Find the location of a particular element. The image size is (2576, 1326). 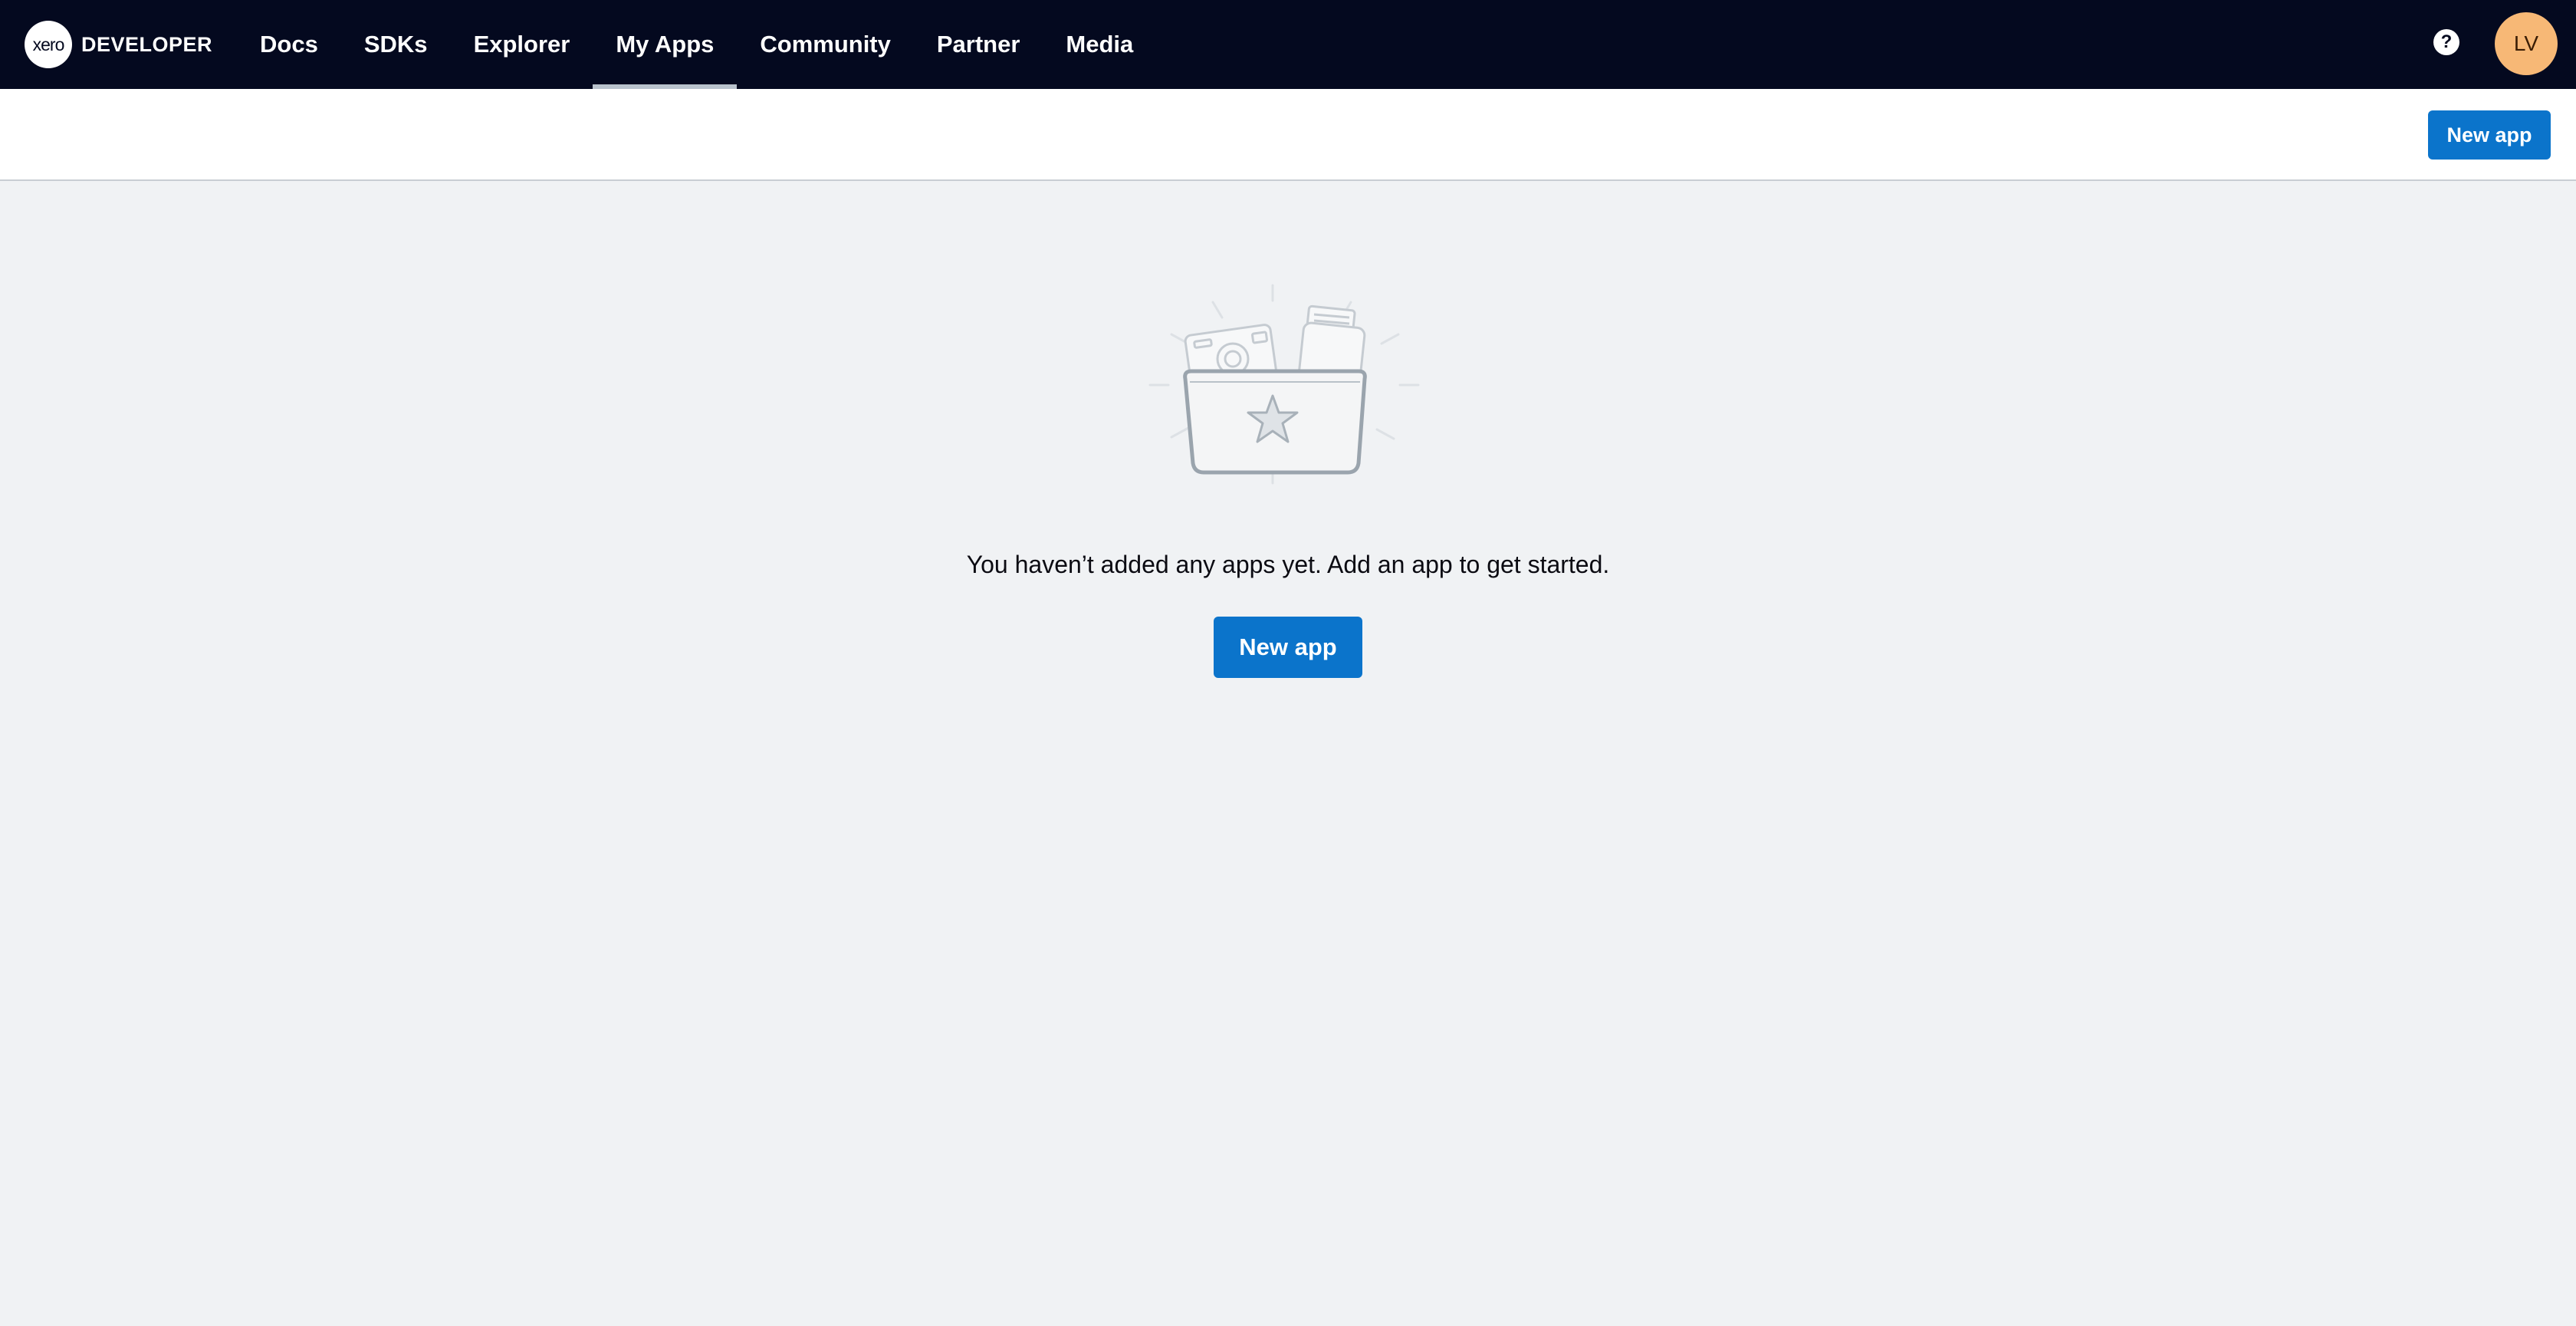

user-avatar: LV is located at coordinates (2526, 43).